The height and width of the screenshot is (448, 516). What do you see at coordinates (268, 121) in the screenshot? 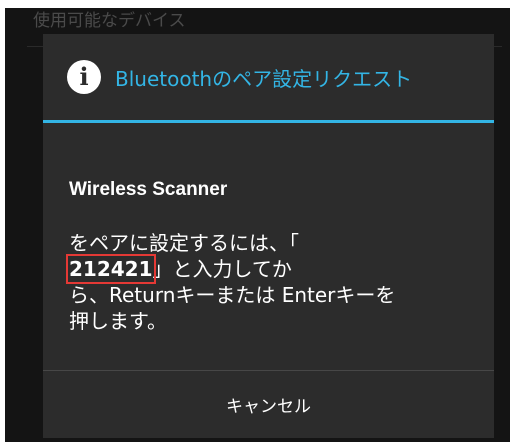
I see `title-divider` at bounding box center [268, 121].